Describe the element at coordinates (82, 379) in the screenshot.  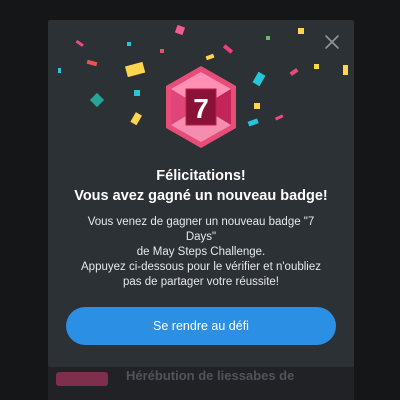
I see `background-thumbnail` at that location.